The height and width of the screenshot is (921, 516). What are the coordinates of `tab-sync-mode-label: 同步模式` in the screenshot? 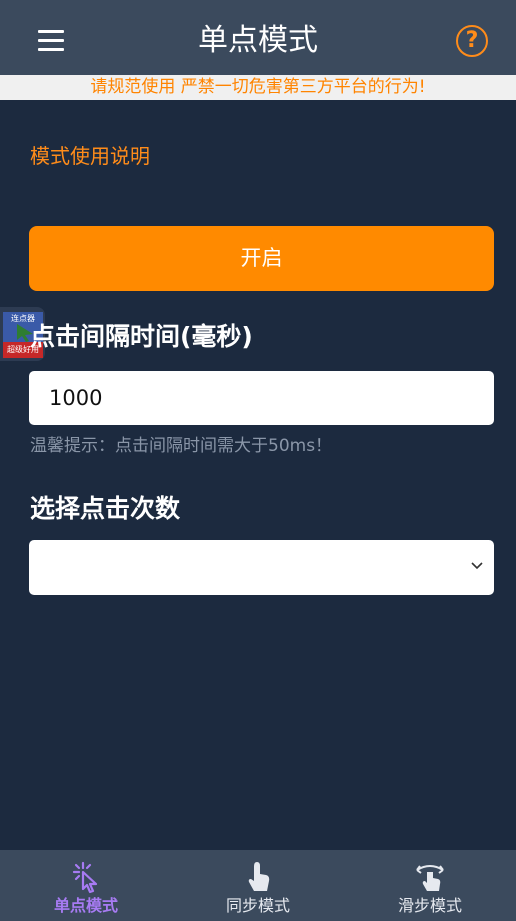 It's located at (257, 905).